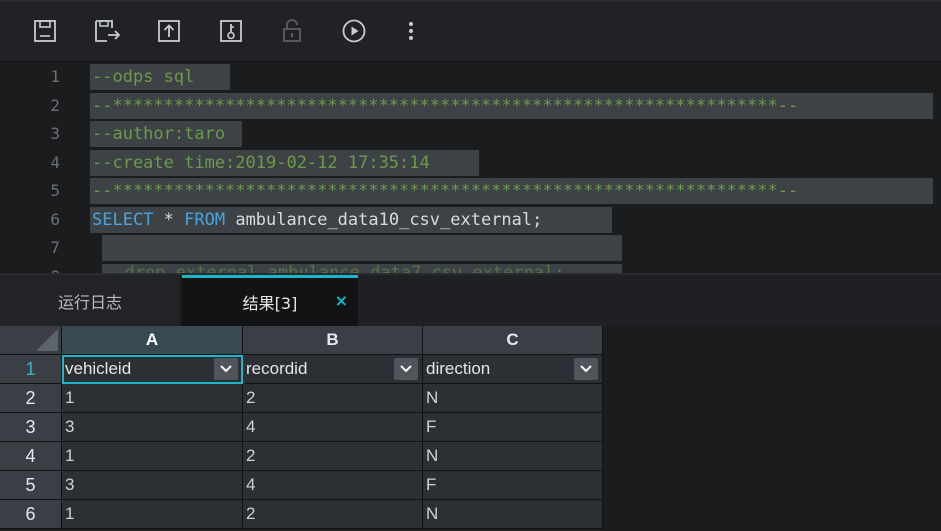 The image size is (941, 531). Describe the element at coordinates (411, 31) in the screenshot. I see `more-icon` at that location.